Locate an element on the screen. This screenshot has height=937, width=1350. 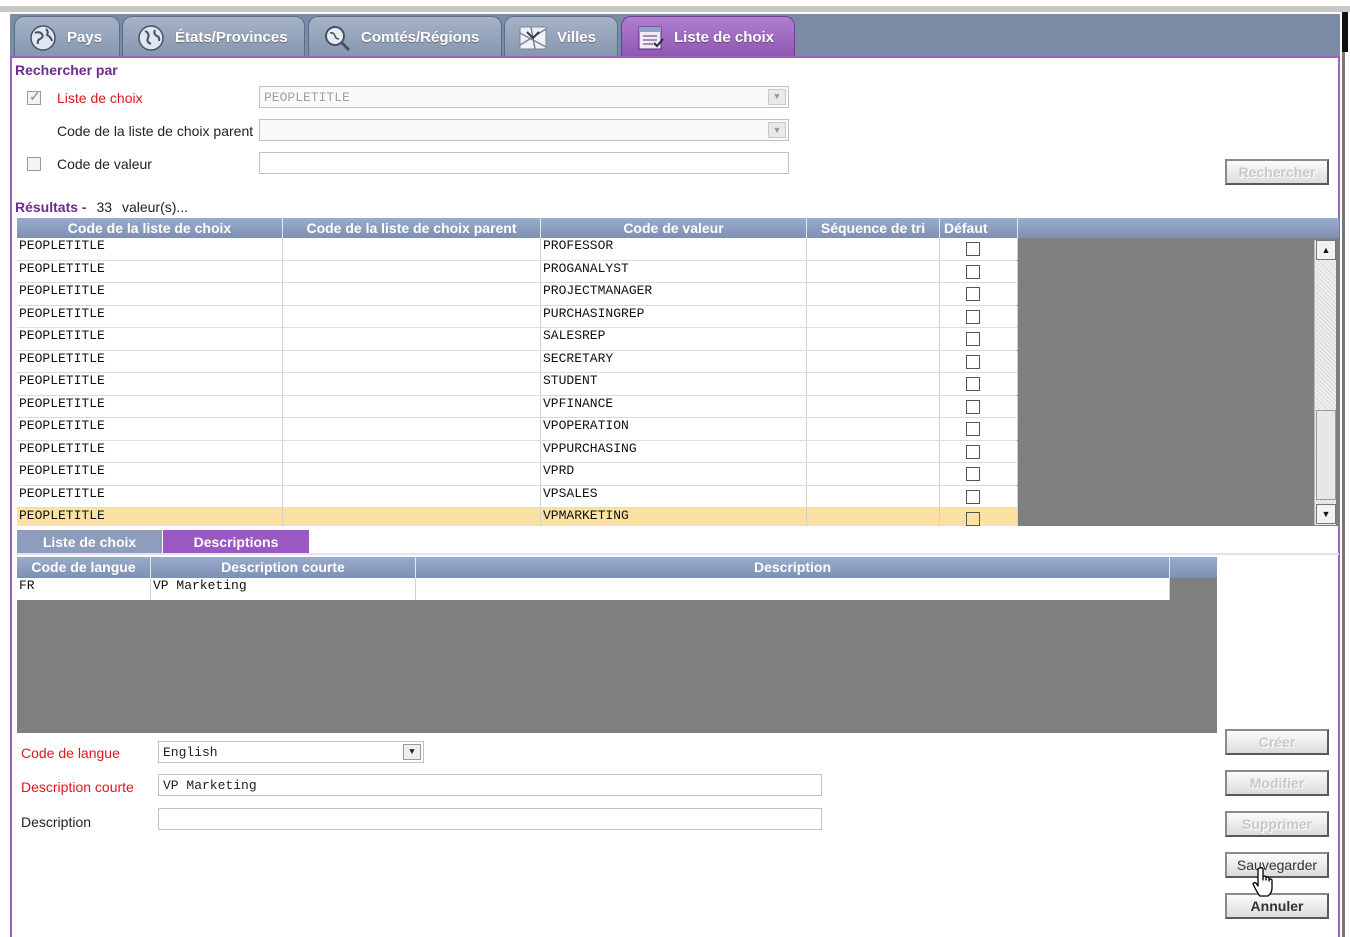
short-desc-input: VP Marketing is located at coordinates (490, 785).